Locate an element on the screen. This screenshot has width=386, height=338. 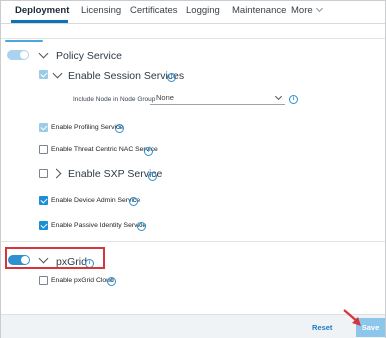
device-admin-label: Enable Device Admin Service is located at coordinates (96, 200).